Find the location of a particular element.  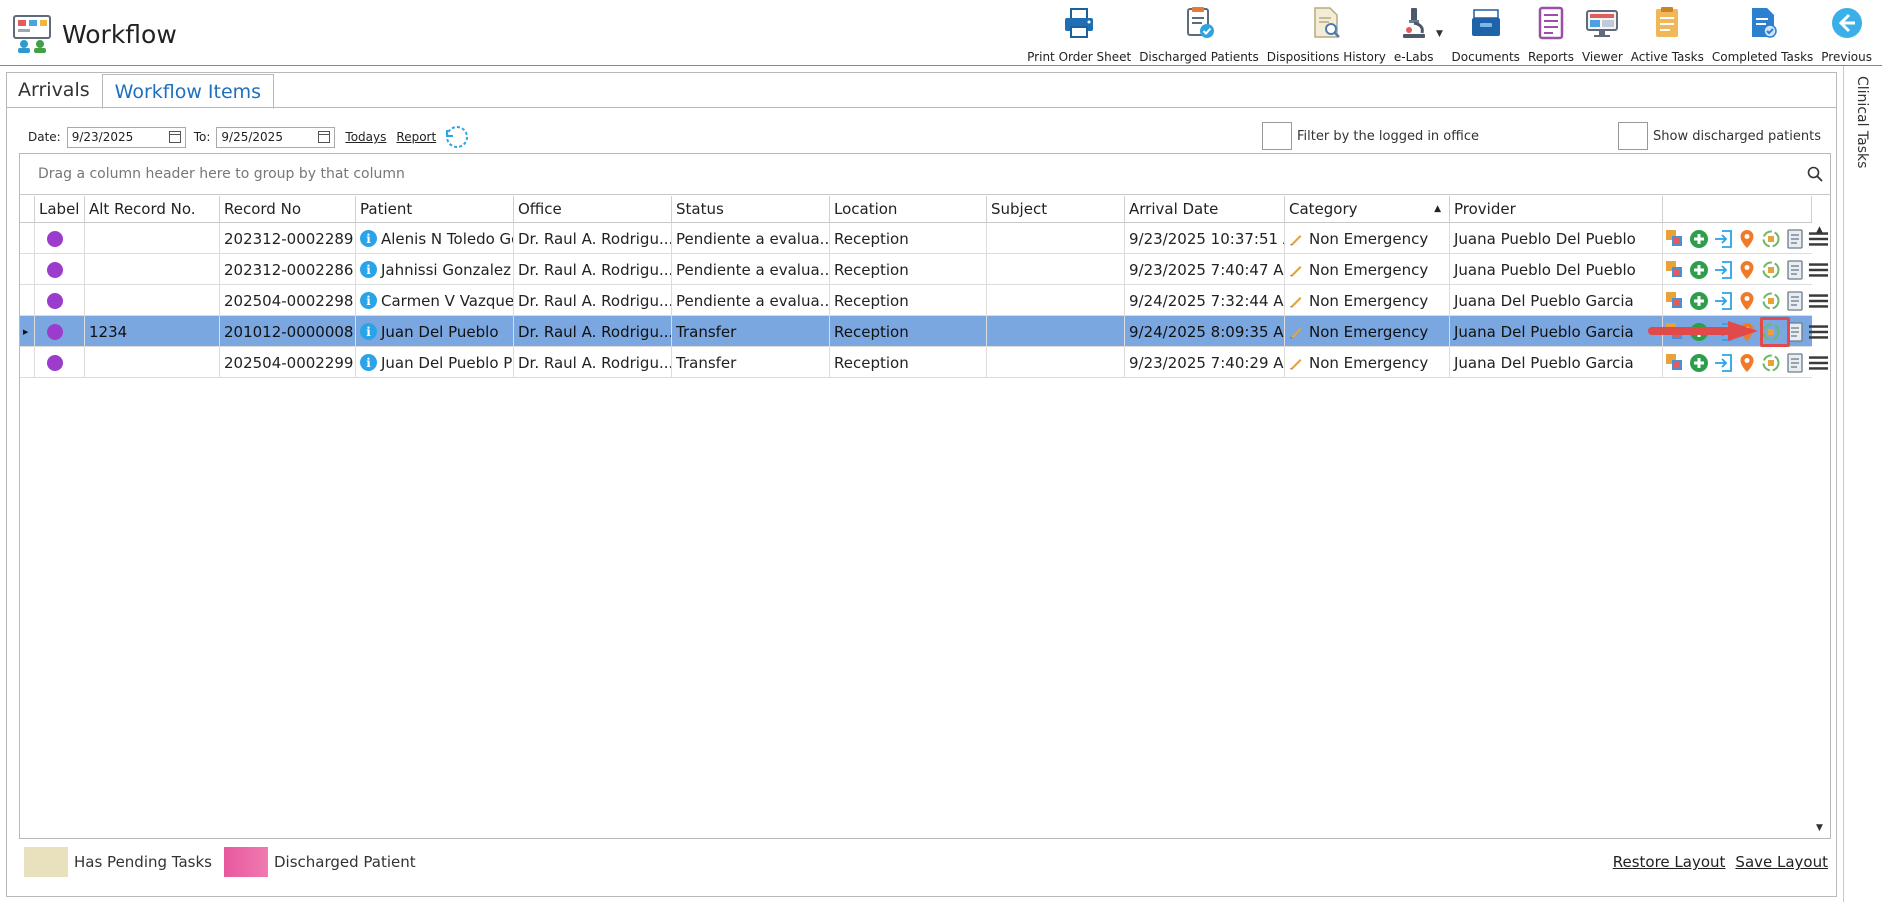

discharged-patients-button: Discharged Patients is located at coordinates (1199, 34).